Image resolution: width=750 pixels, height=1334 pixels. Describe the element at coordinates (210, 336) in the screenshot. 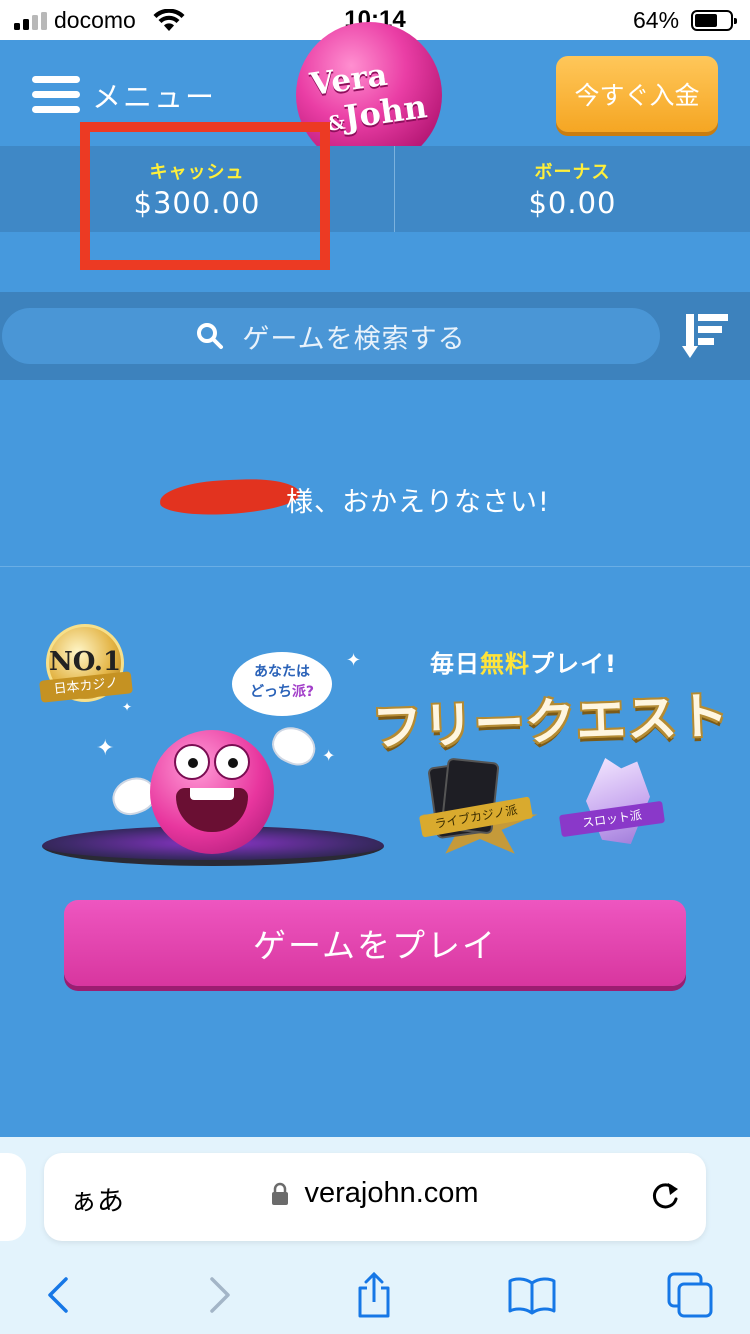

I see `search-icon` at that location.